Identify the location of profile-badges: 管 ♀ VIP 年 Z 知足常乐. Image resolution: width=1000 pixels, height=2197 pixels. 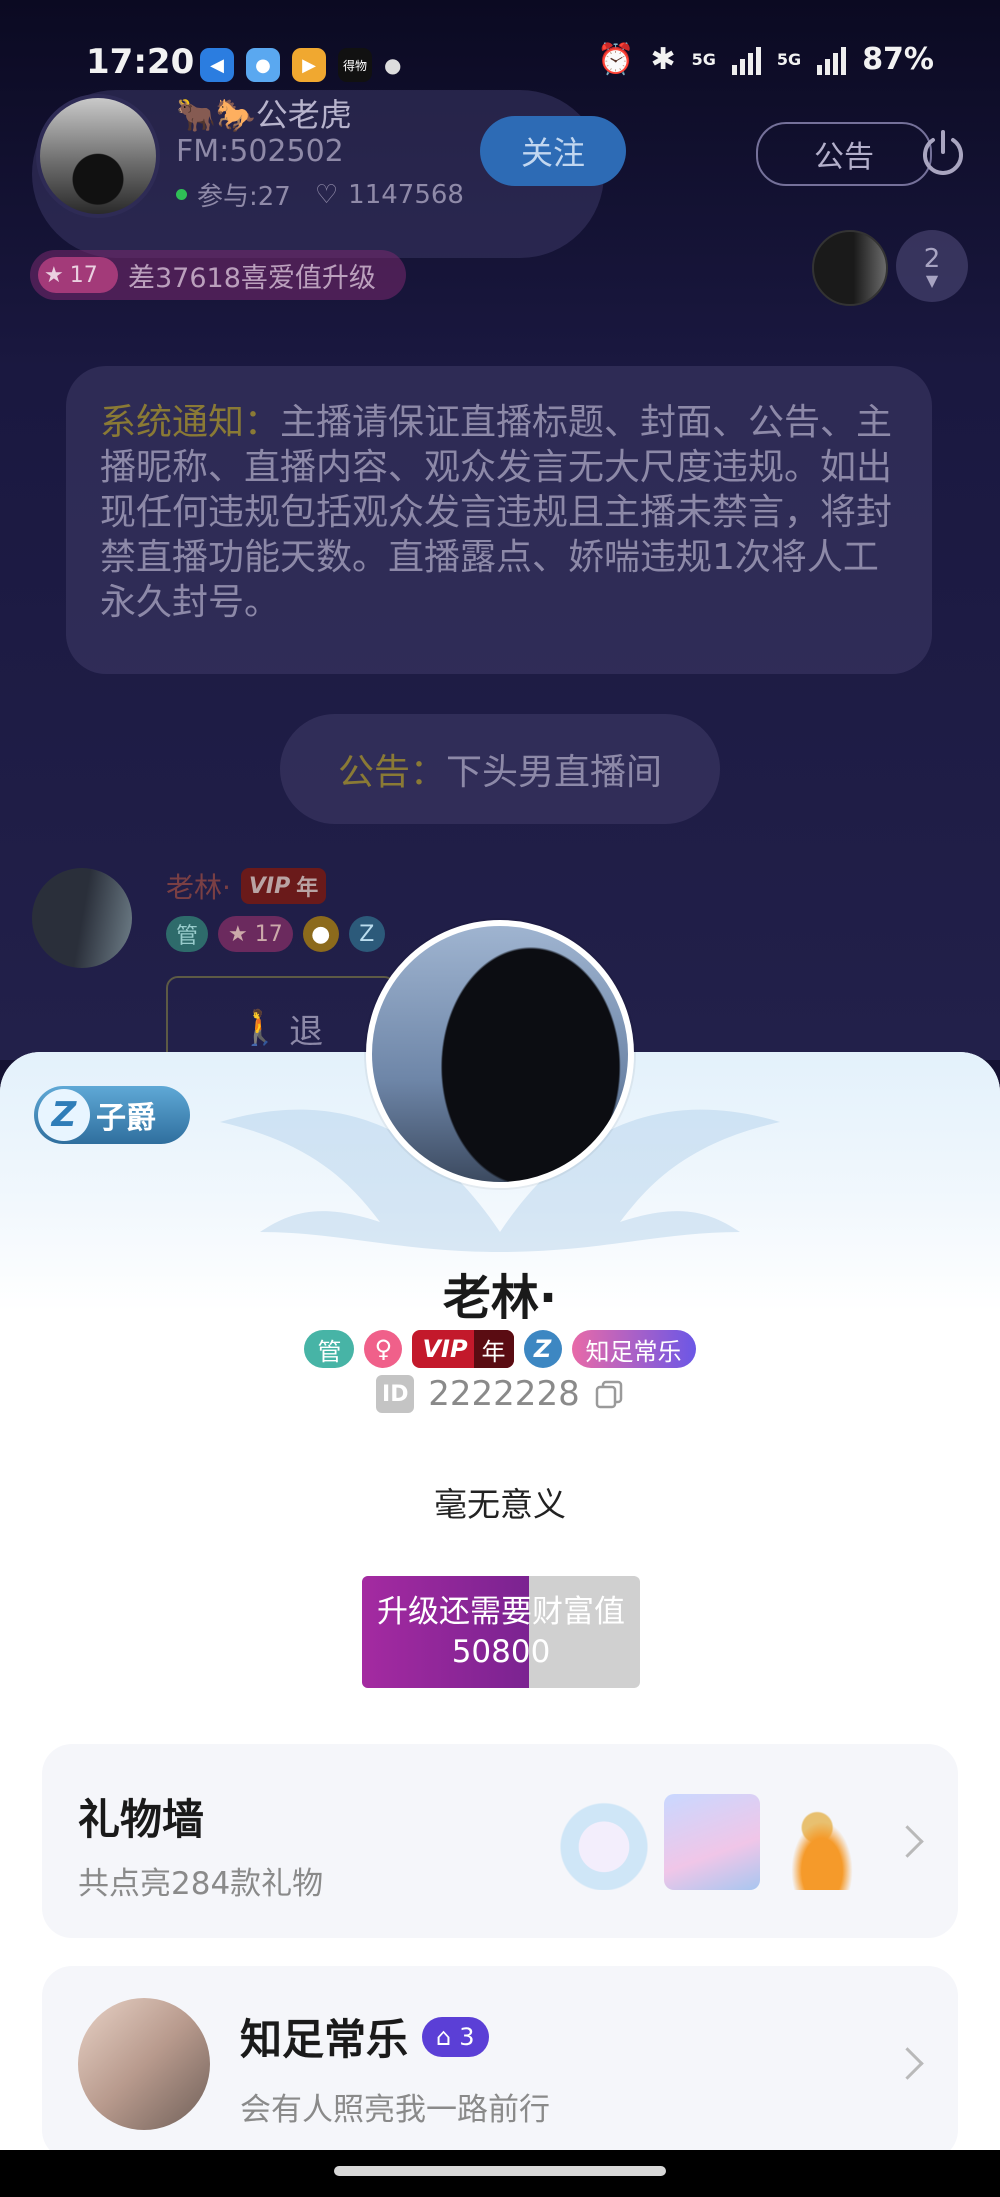
(500, 1349).